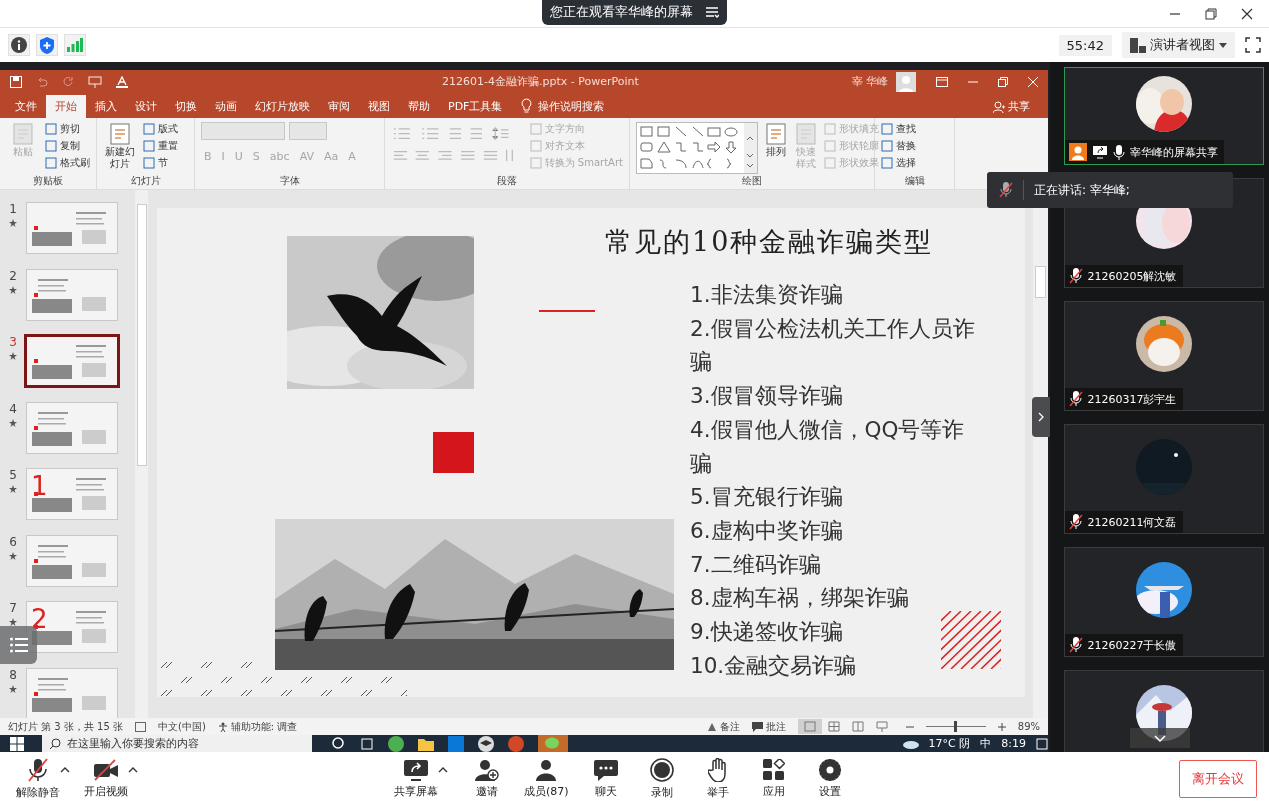 Image resolution: width=1269 pixels, height=805 pixels. What do you see at coordinates (18, 645) in the screenshot?
I see `outline-button` at bounding box center [18, 645].